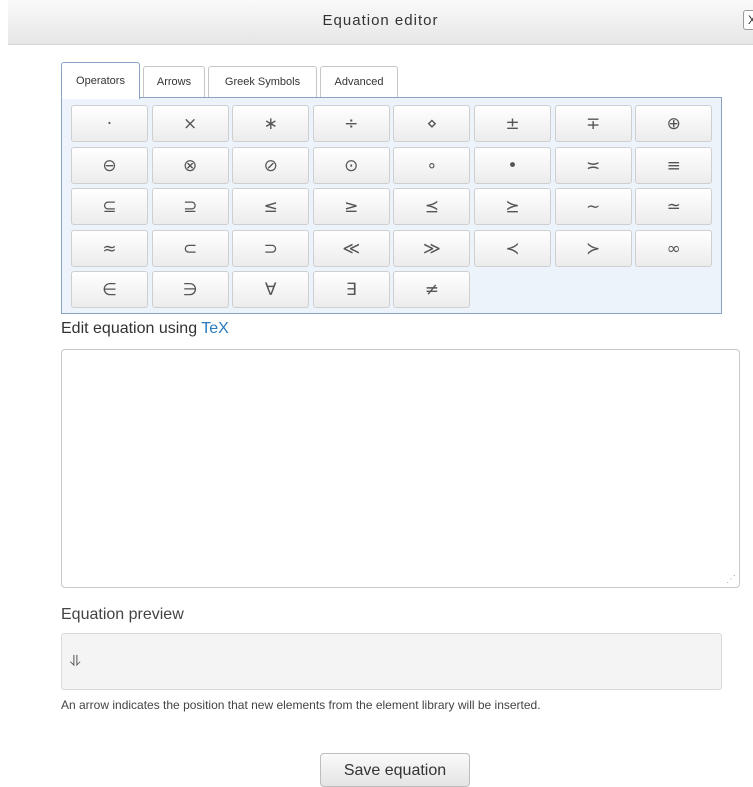  Describe the element at coordinates (432, 248) in the screenshot. I see `operator-button-gg: ≫` at that location.